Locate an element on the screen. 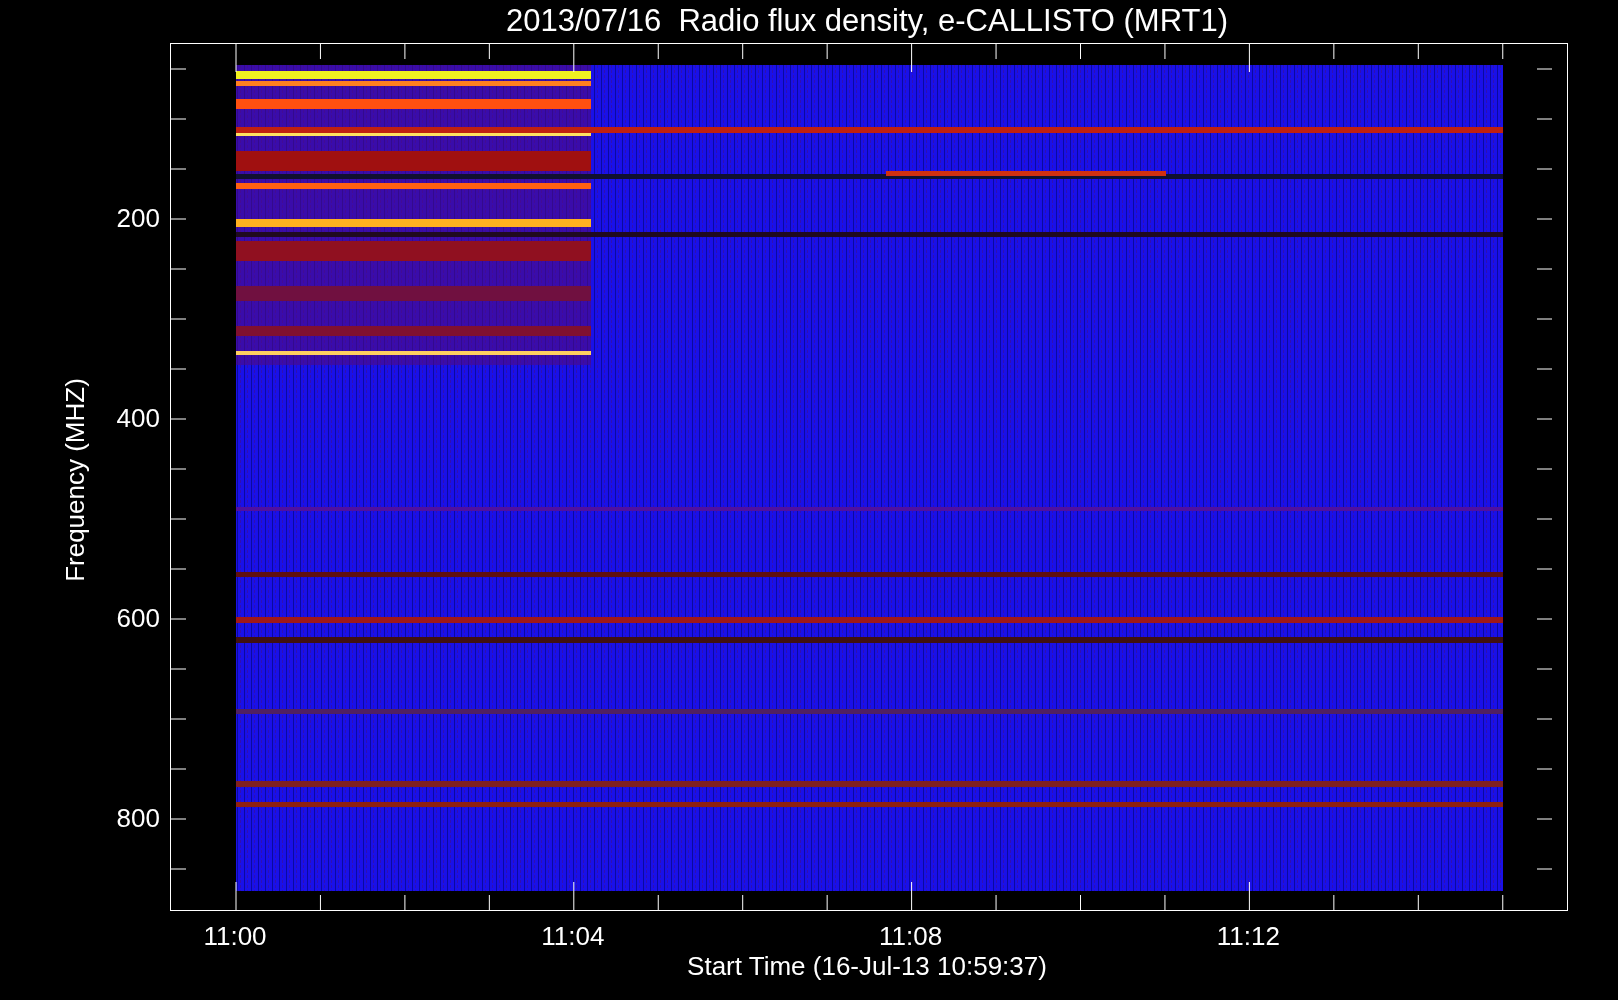  y-tick-label: 400 is located at coordinates (137, 418).